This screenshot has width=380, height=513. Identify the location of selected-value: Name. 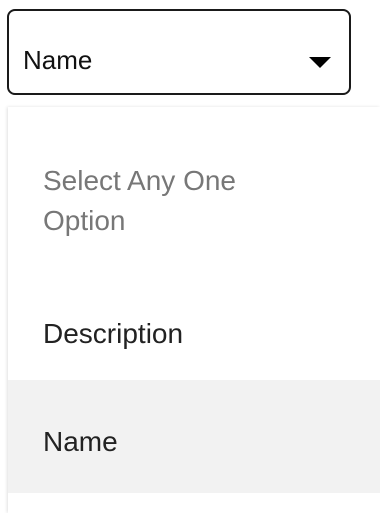
(58, 60).